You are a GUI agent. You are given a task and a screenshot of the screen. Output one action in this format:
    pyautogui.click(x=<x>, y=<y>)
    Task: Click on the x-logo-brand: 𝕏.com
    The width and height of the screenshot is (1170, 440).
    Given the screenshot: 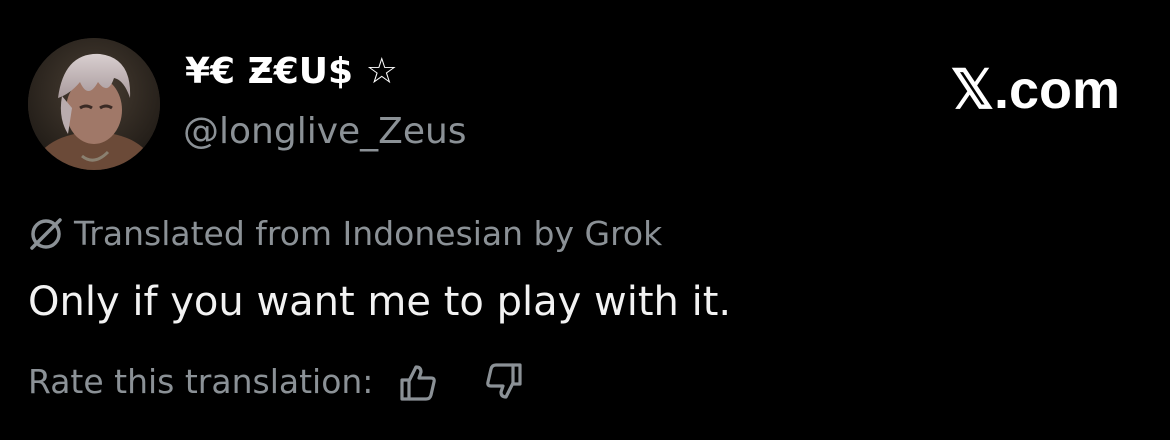 What is the action you would take?
    pyautogui.click(x=1035, y=90)
    